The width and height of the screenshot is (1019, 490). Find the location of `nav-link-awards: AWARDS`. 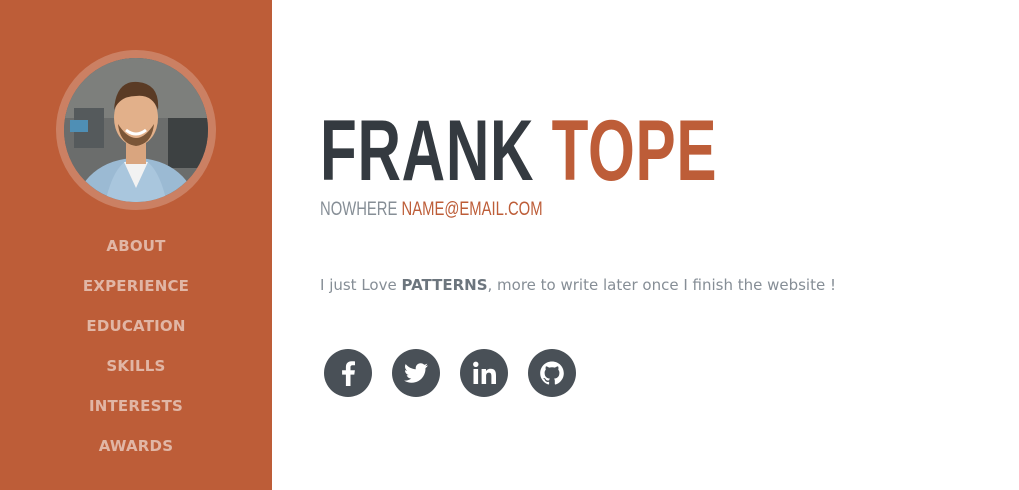

nav-link-awards: AWARDS is located at coordinates (136, 446).